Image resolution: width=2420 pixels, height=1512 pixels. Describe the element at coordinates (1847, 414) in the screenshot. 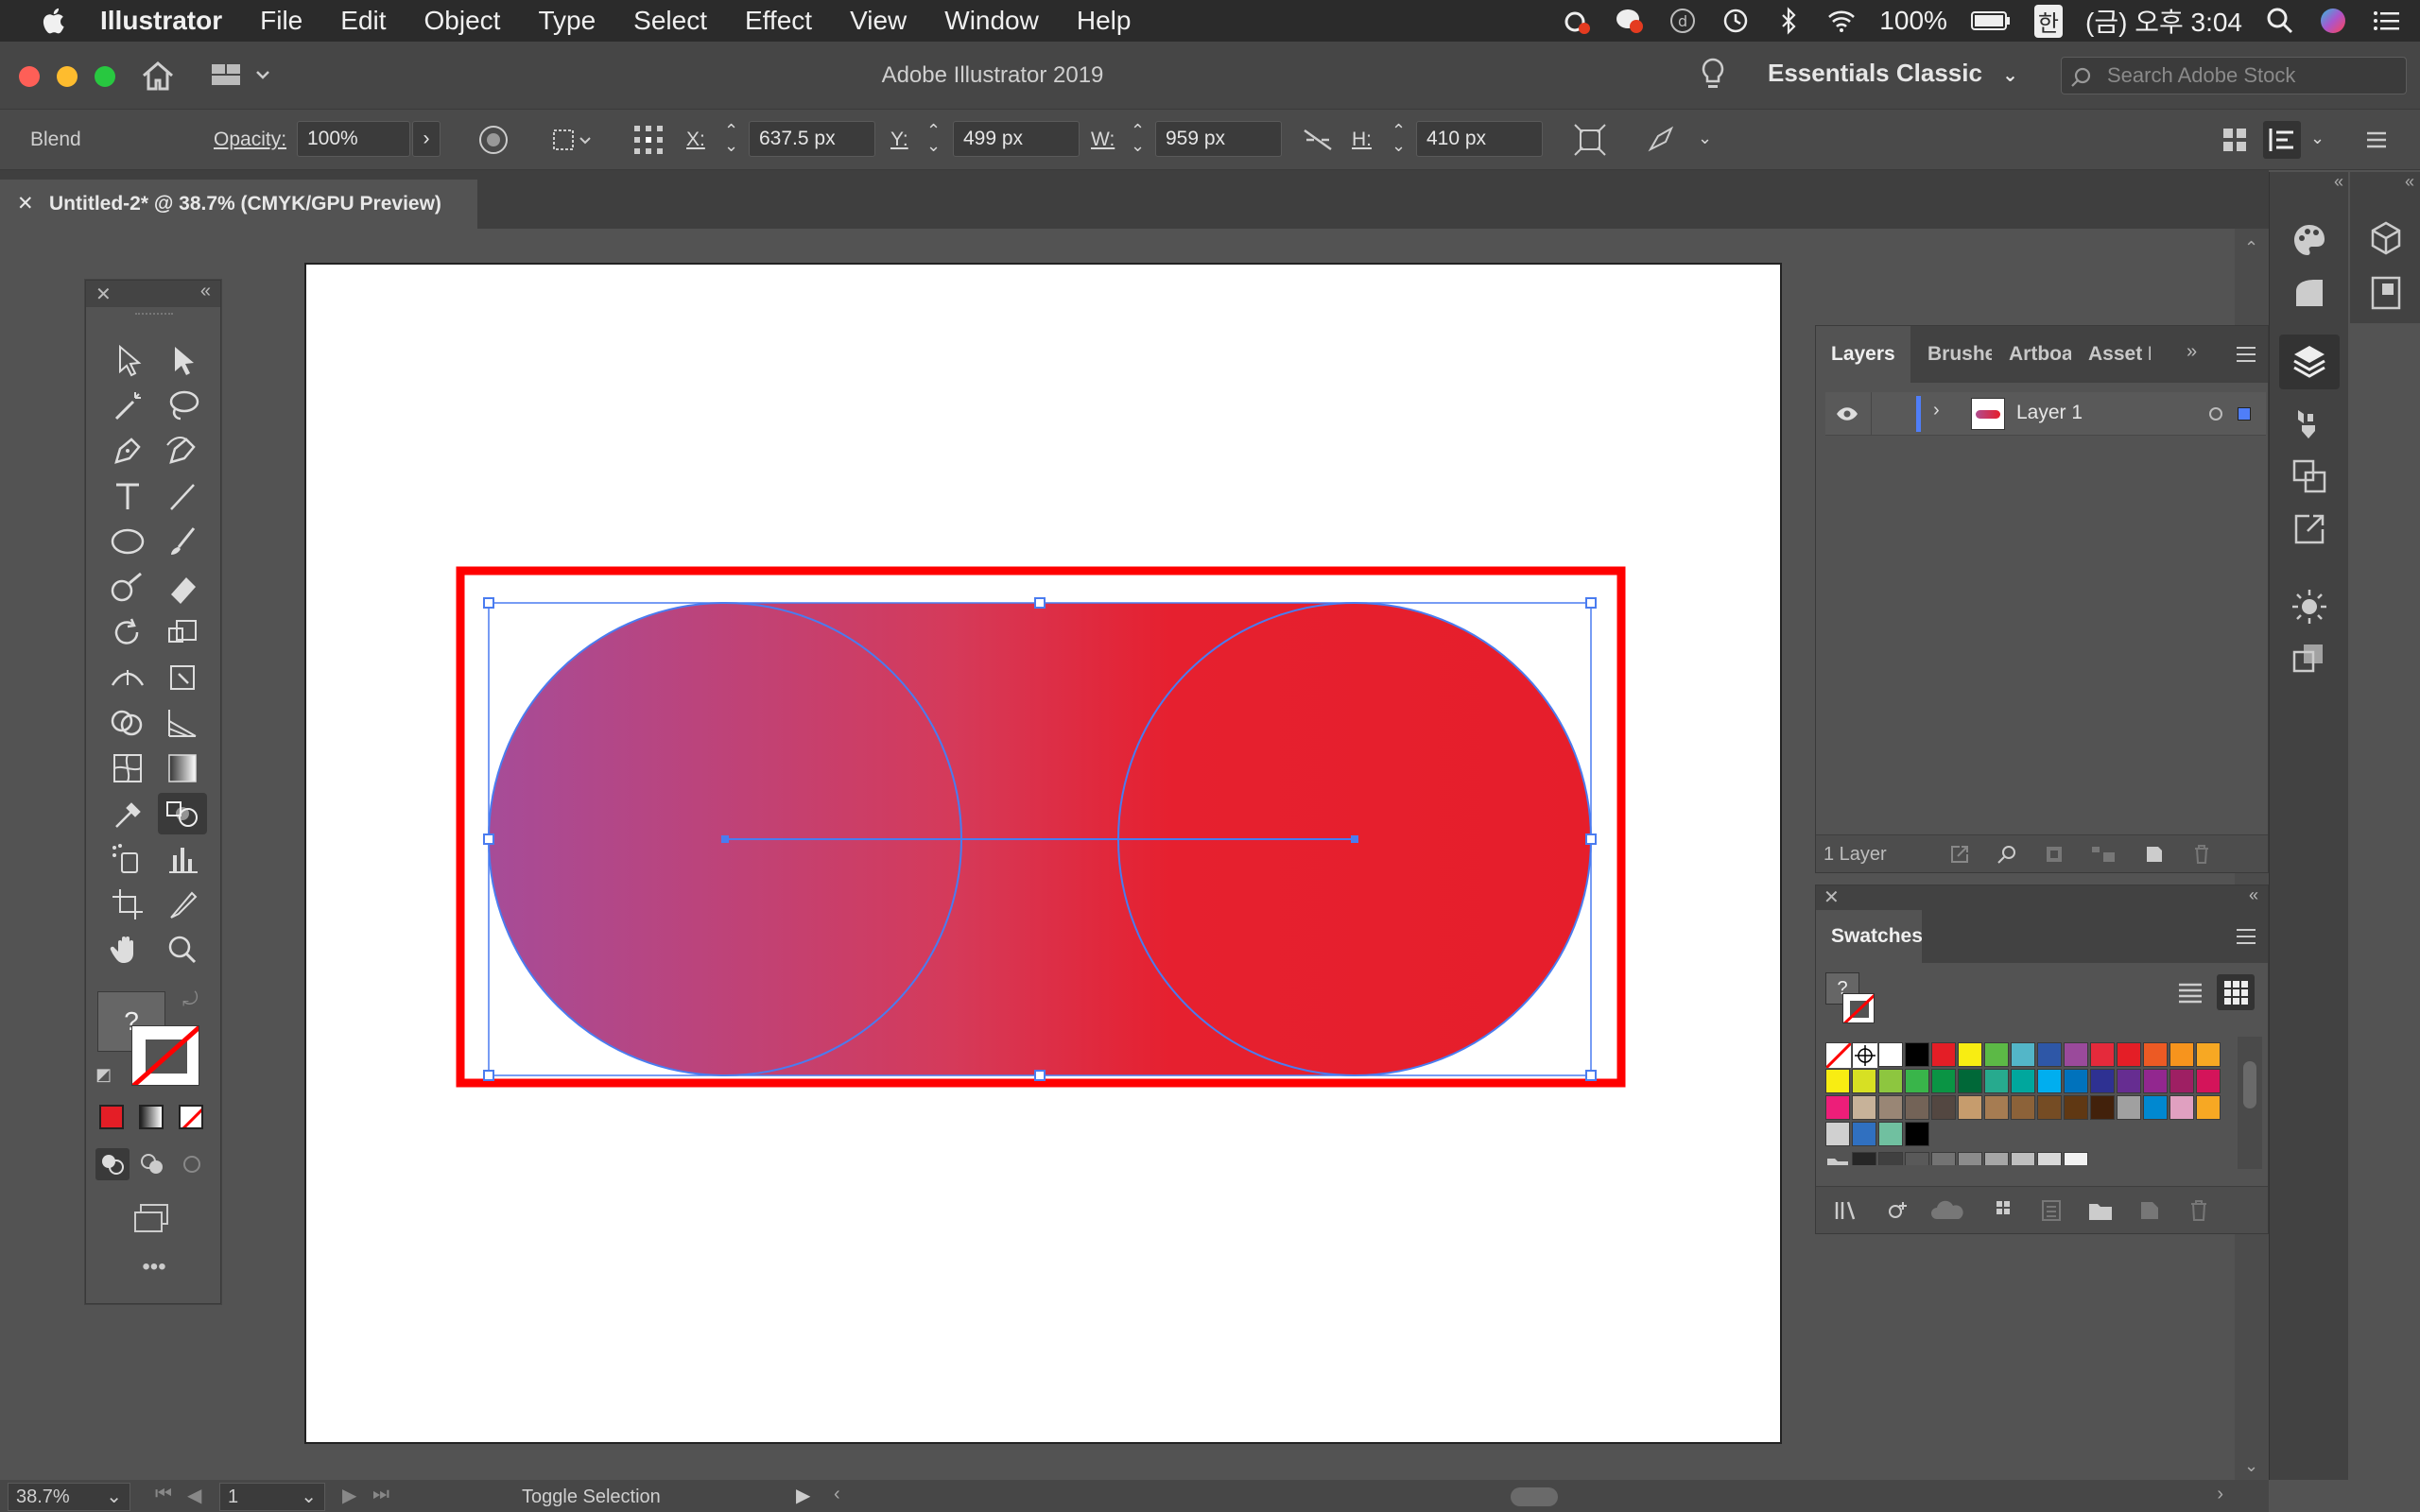

I see `visibility-eye-icon` at that location.